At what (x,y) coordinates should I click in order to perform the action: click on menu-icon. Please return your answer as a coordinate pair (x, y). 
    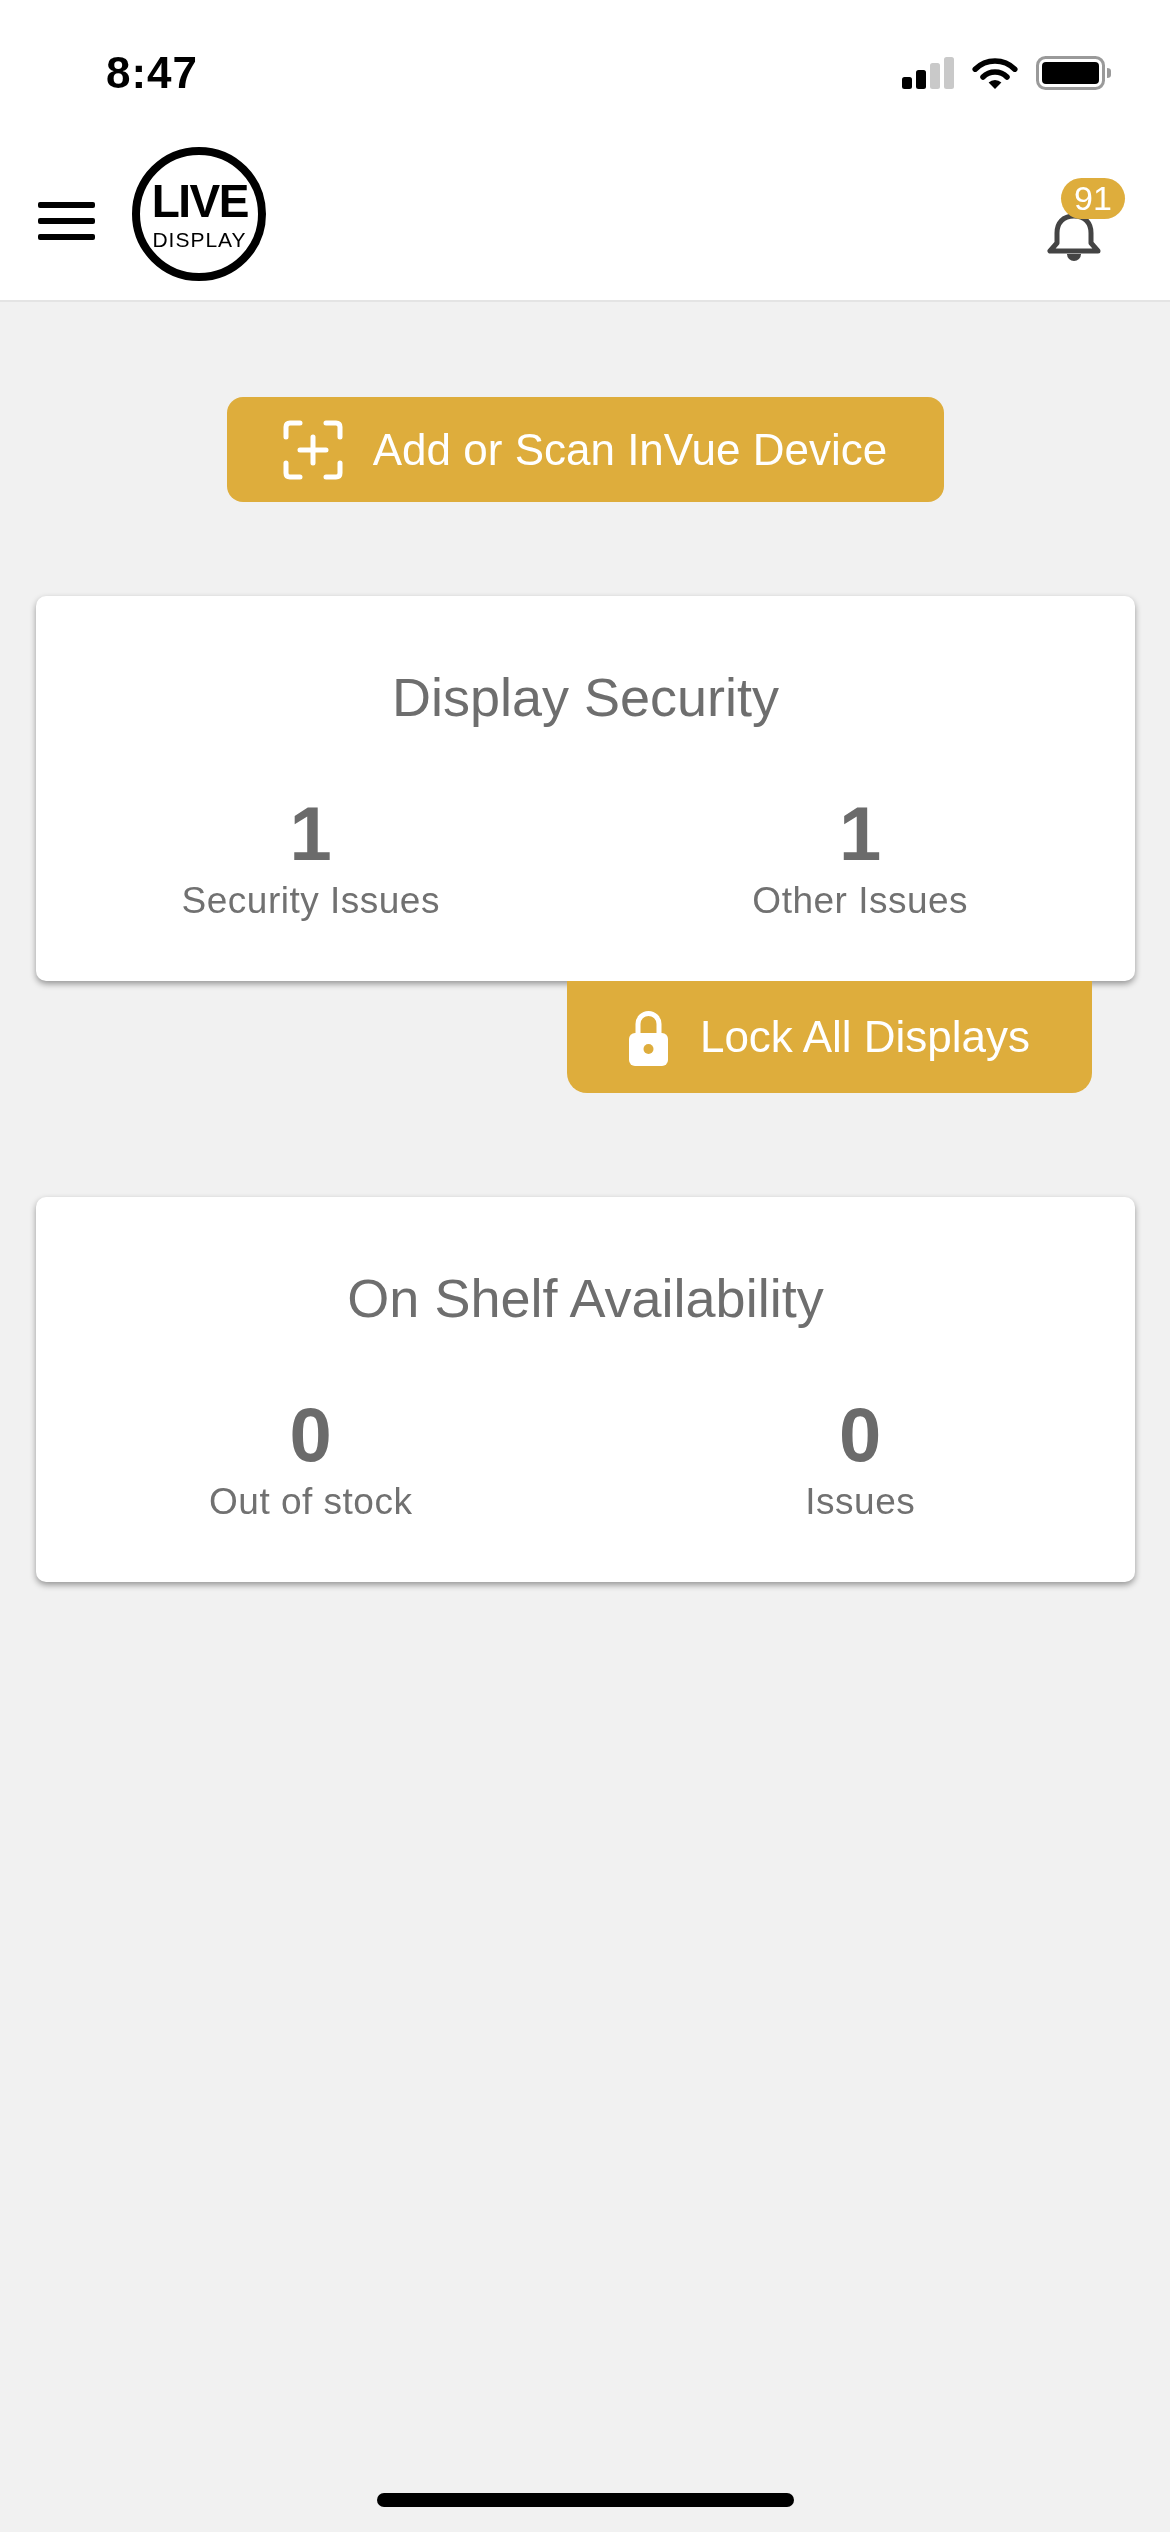
    Looking at the image, I should click on (66, 221).